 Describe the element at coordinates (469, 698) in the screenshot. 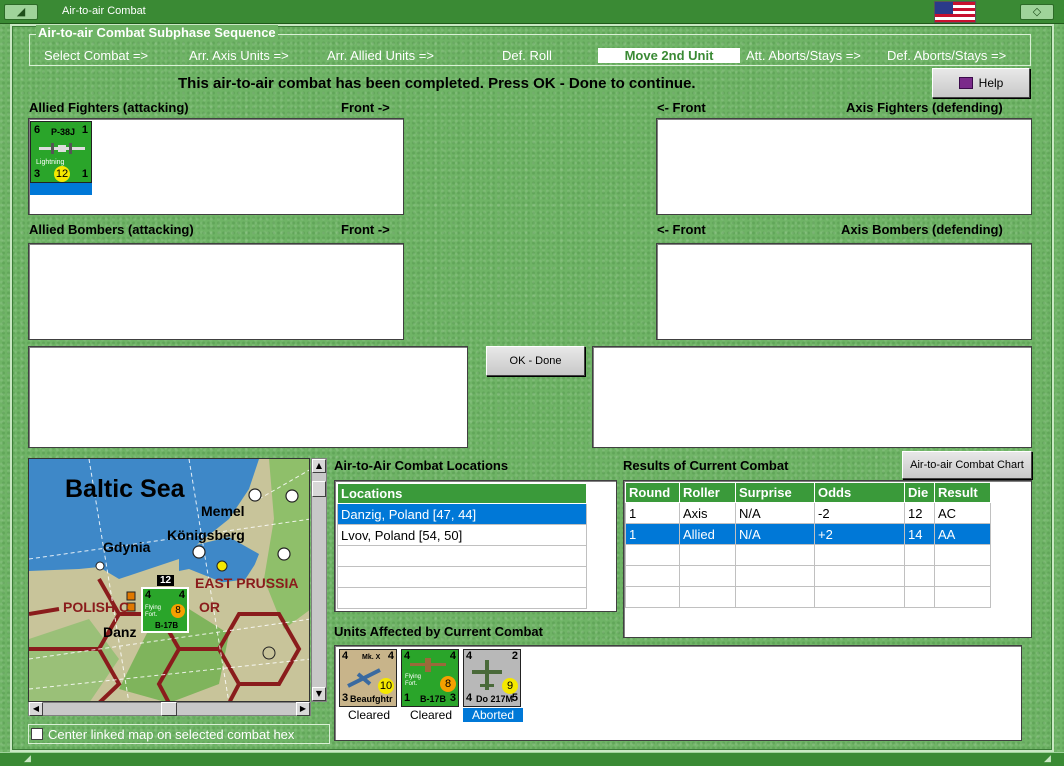

I see `unit-bottom-left: 4` at that location.